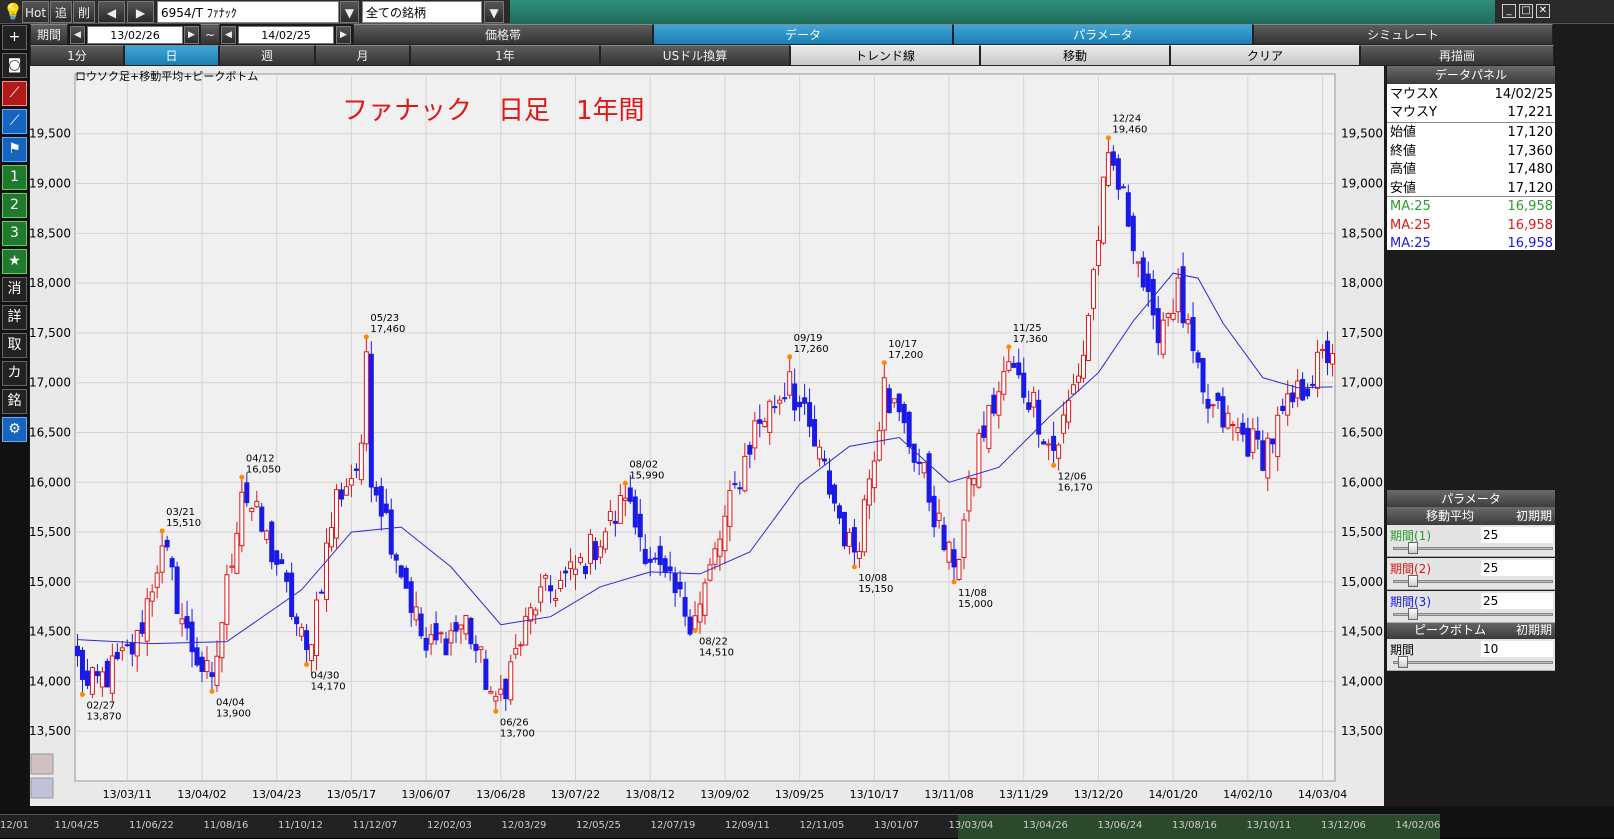 This screenshot has width=1614, height=839. What do you see at coordinates (140, 12) in the screenshot?
I see `next-symbol-button: ▶` at bounding box center [140, 12].